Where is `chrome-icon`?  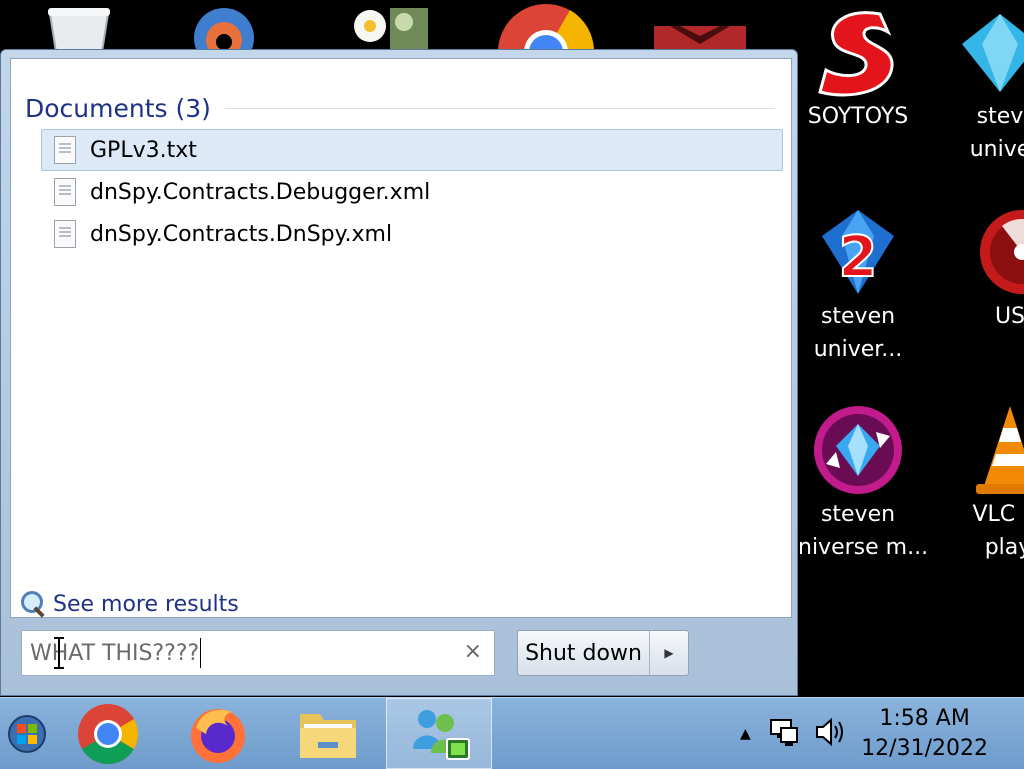
chrome-icon is located at coordinates (108, 733).